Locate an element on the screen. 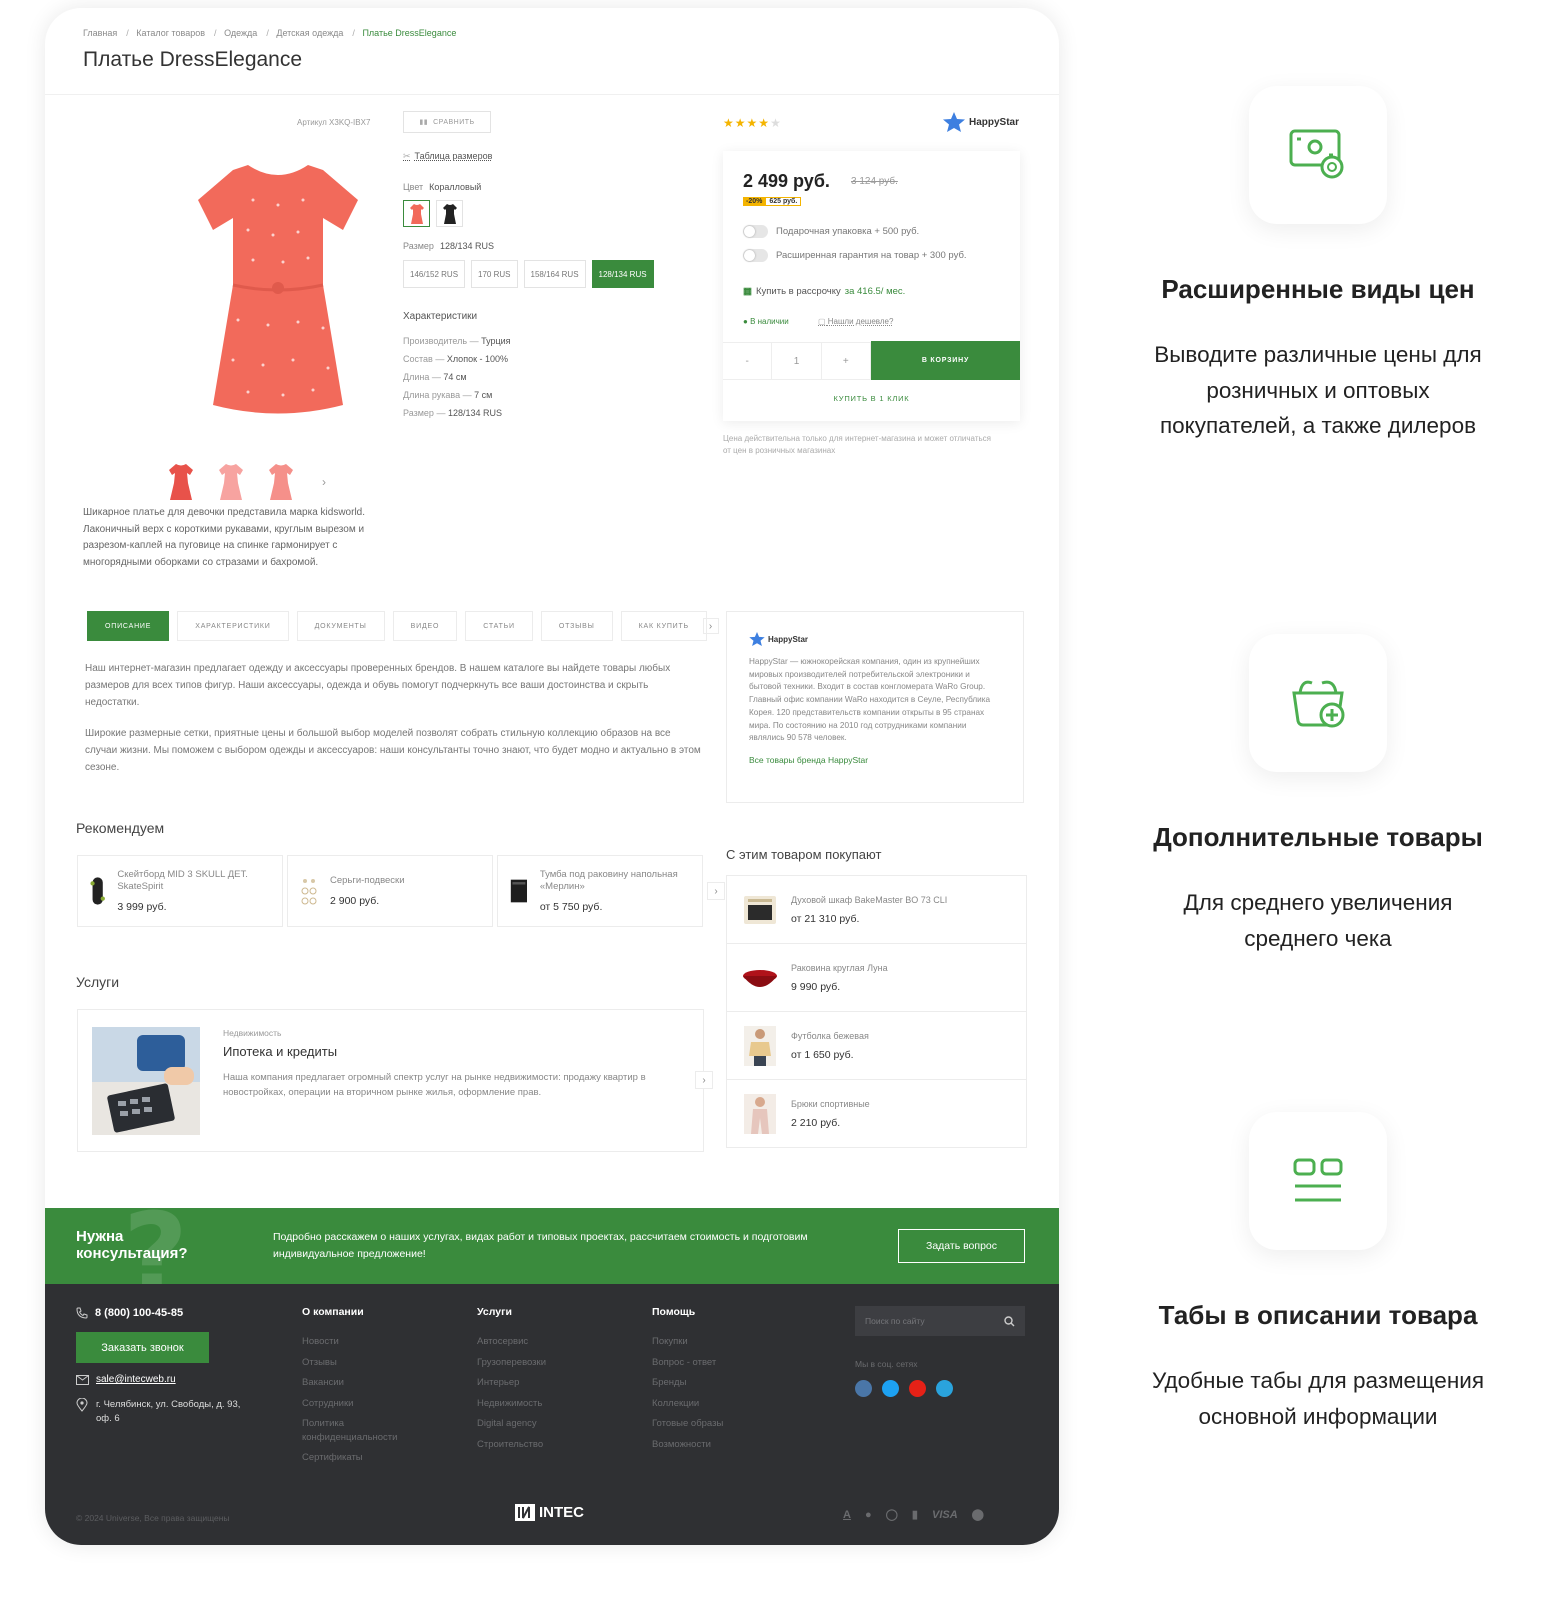 This screenshot has width=1546, height=1600. footer-link: Готовые образы is located at coordinates (687, 1424).